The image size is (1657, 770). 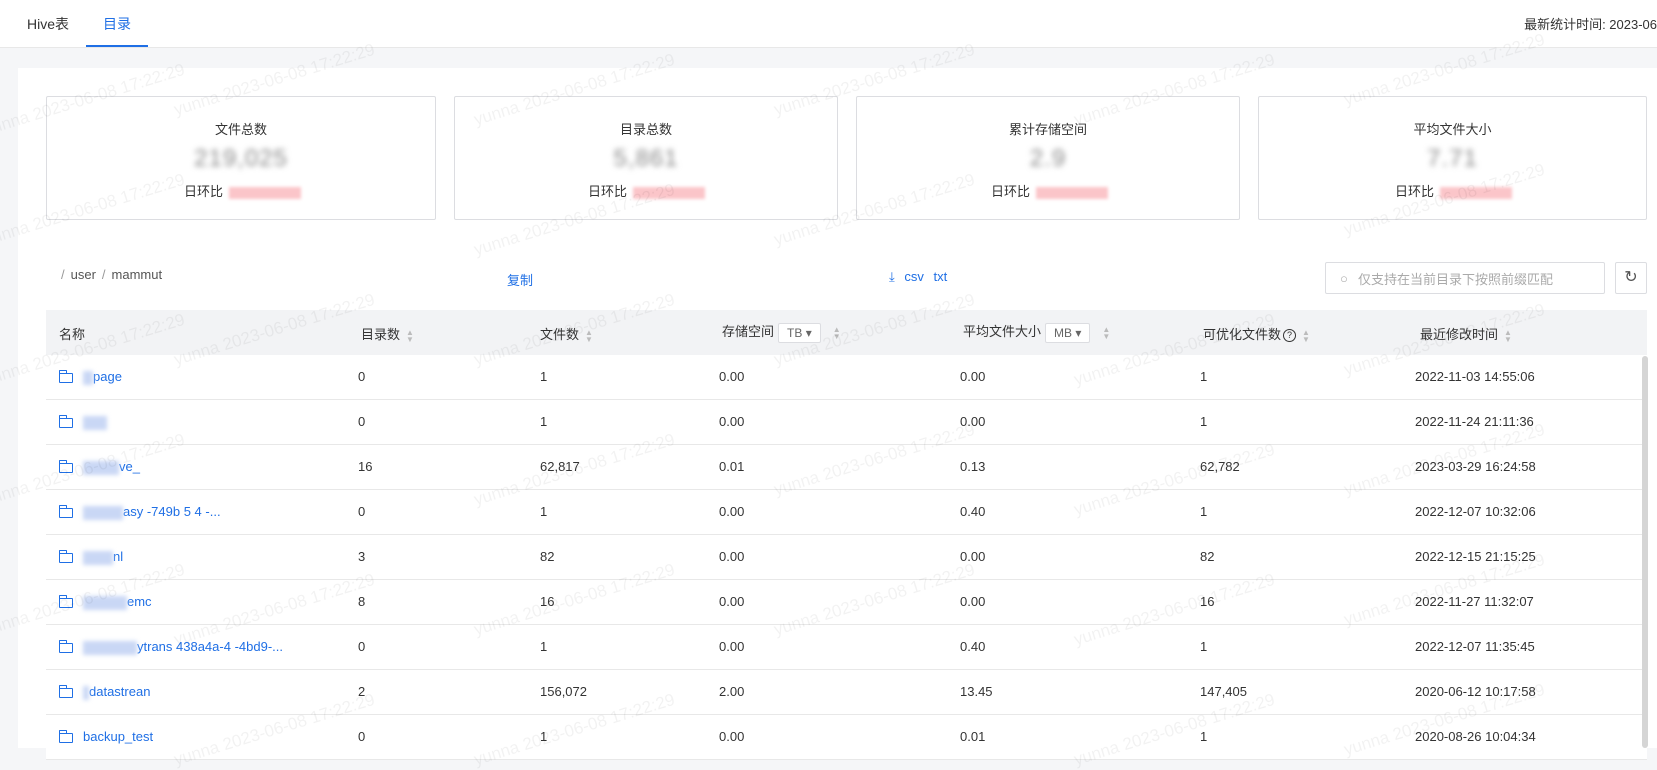 I want to click on storage-unit-value: TB, so click(x=795, y=332).